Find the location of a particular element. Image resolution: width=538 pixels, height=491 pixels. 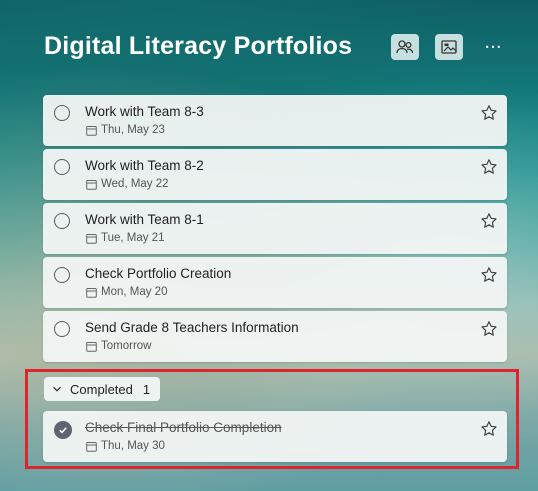

due-date: Thu, May 23 is located at coordinates (125, 130).